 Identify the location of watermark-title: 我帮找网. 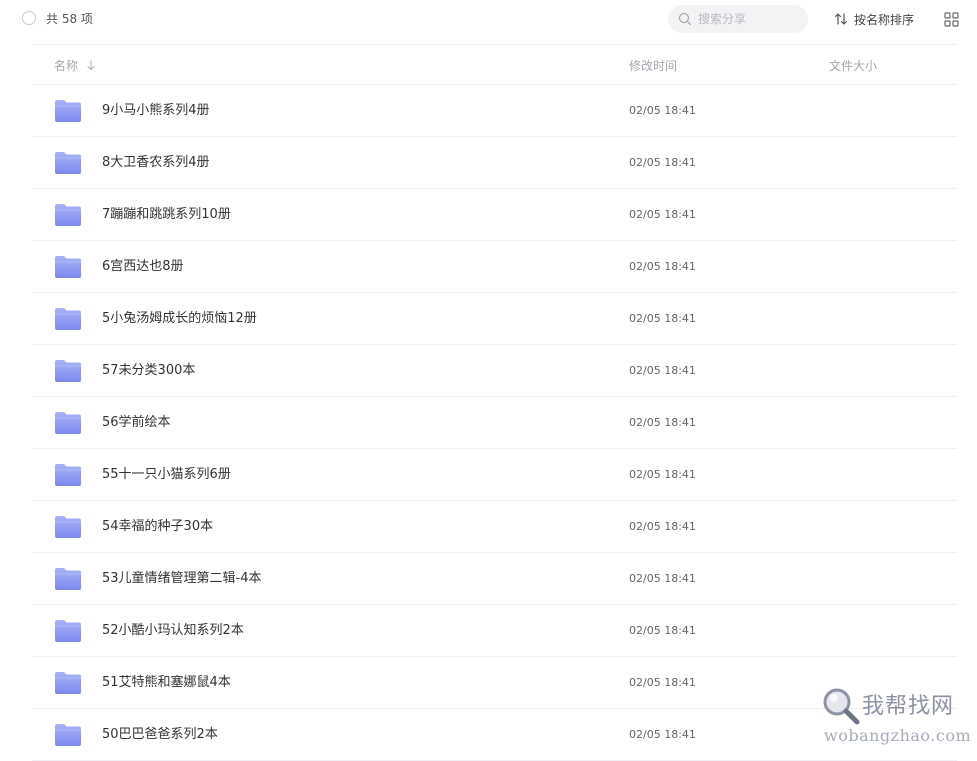
(908, 706).